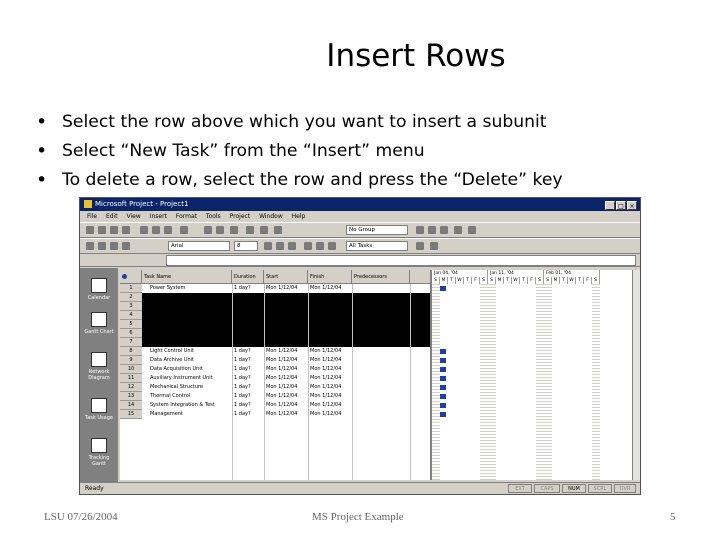  What do you see at coordinates (131, 297) in the screenshot?
I see `row-number: 2` at bounding box center [131, 297].